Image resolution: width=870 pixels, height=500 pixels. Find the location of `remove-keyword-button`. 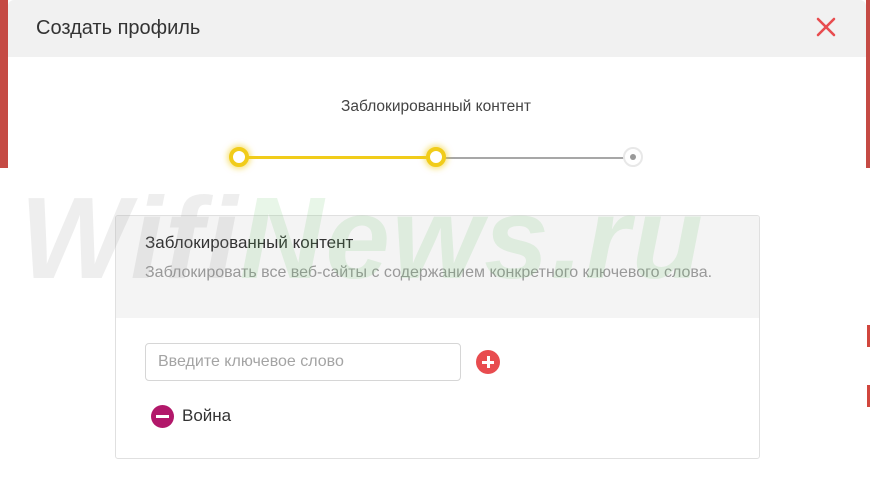

remove-keyword-button is located at coordinates (162, 416).